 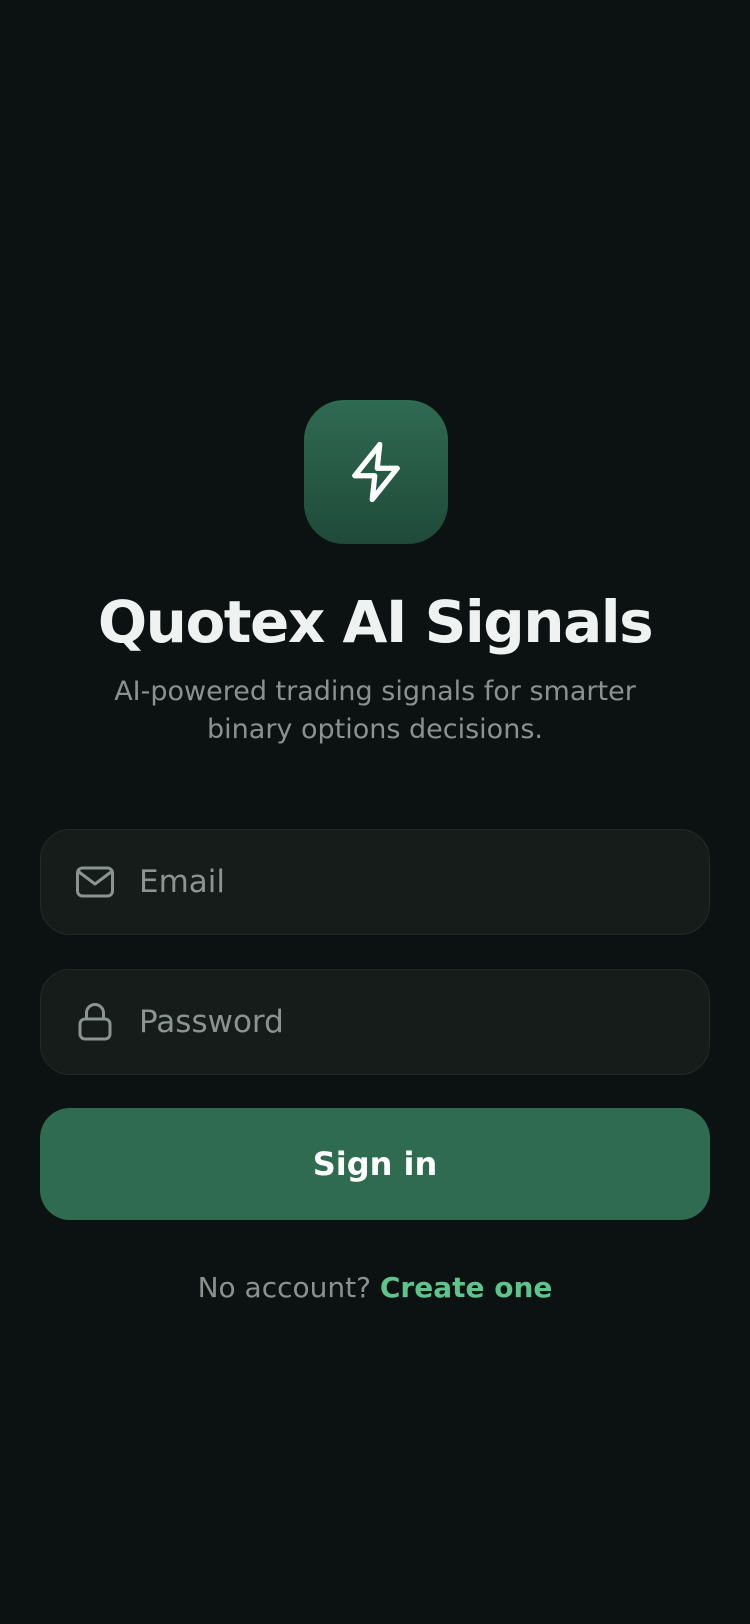 I want to click on app-logo, so click(x=376, y=472).